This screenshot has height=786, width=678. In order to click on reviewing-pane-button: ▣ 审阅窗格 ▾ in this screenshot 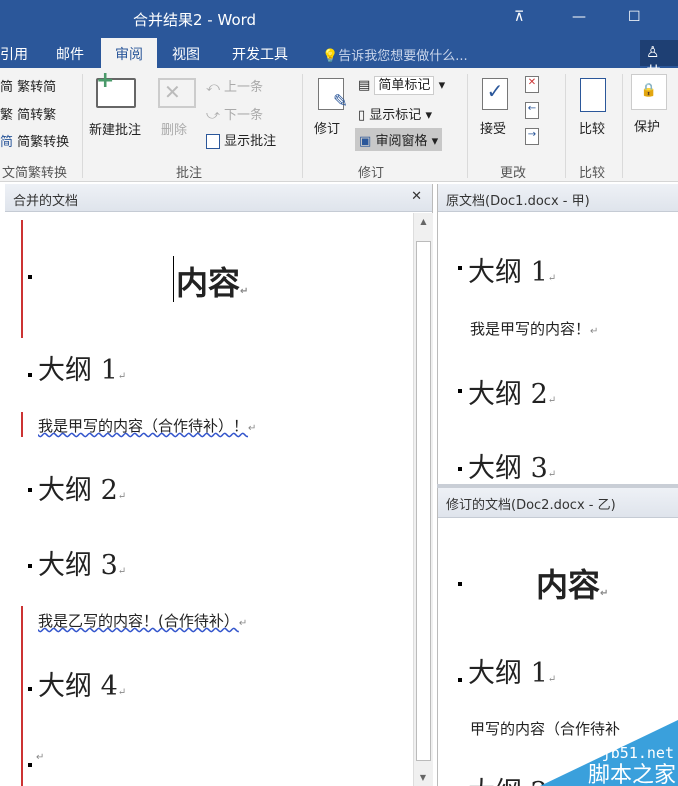, I will do `click(399, 139)`.